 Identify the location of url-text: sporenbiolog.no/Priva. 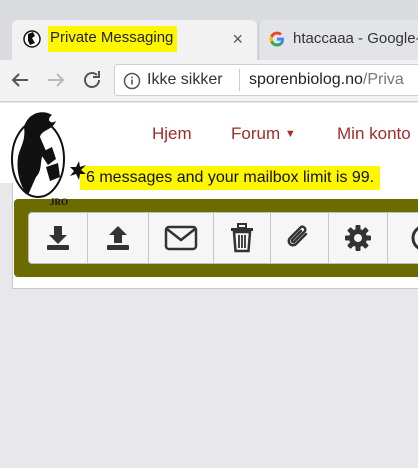
(326, 80).